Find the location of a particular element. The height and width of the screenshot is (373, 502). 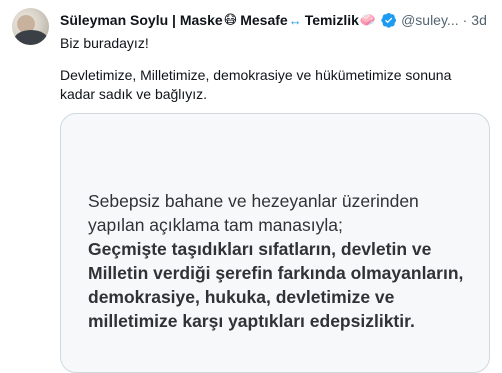

author-name-mesafe: Mesafe is located at coordinates (263, 20).